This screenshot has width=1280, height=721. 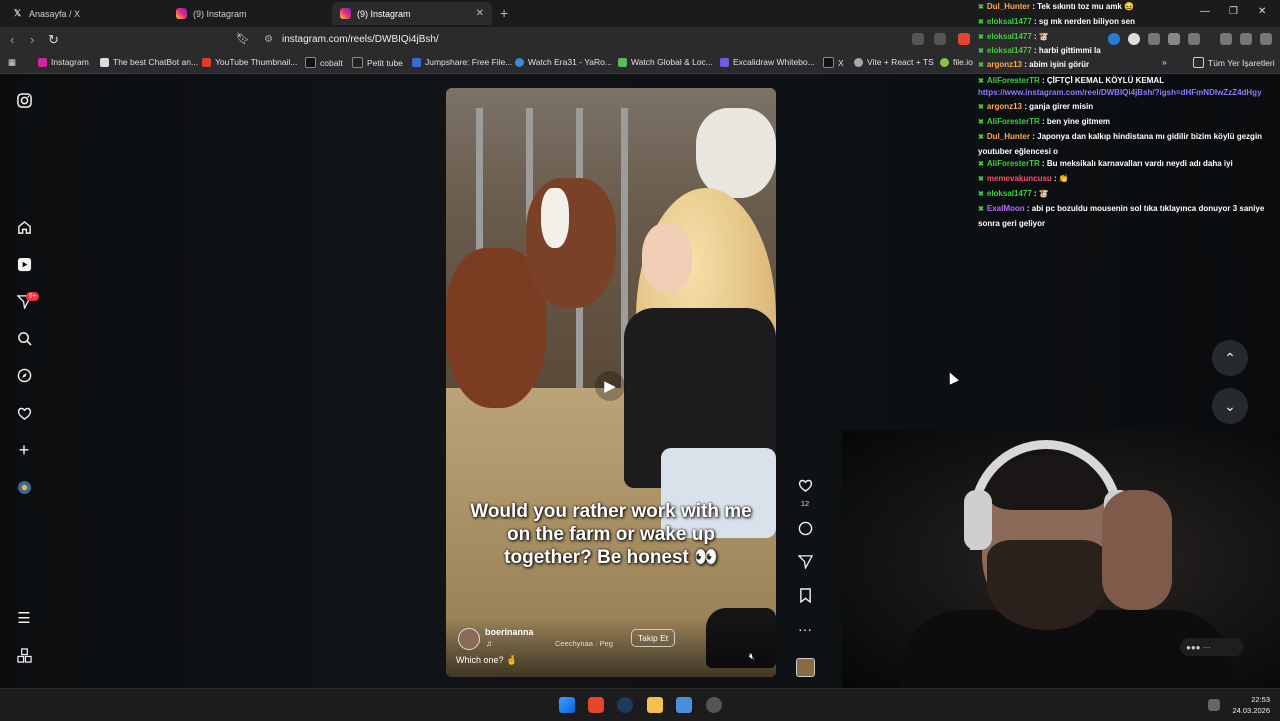 I want to click on bookmark-item: Vite + React + TS, so click(x=894, y=62).